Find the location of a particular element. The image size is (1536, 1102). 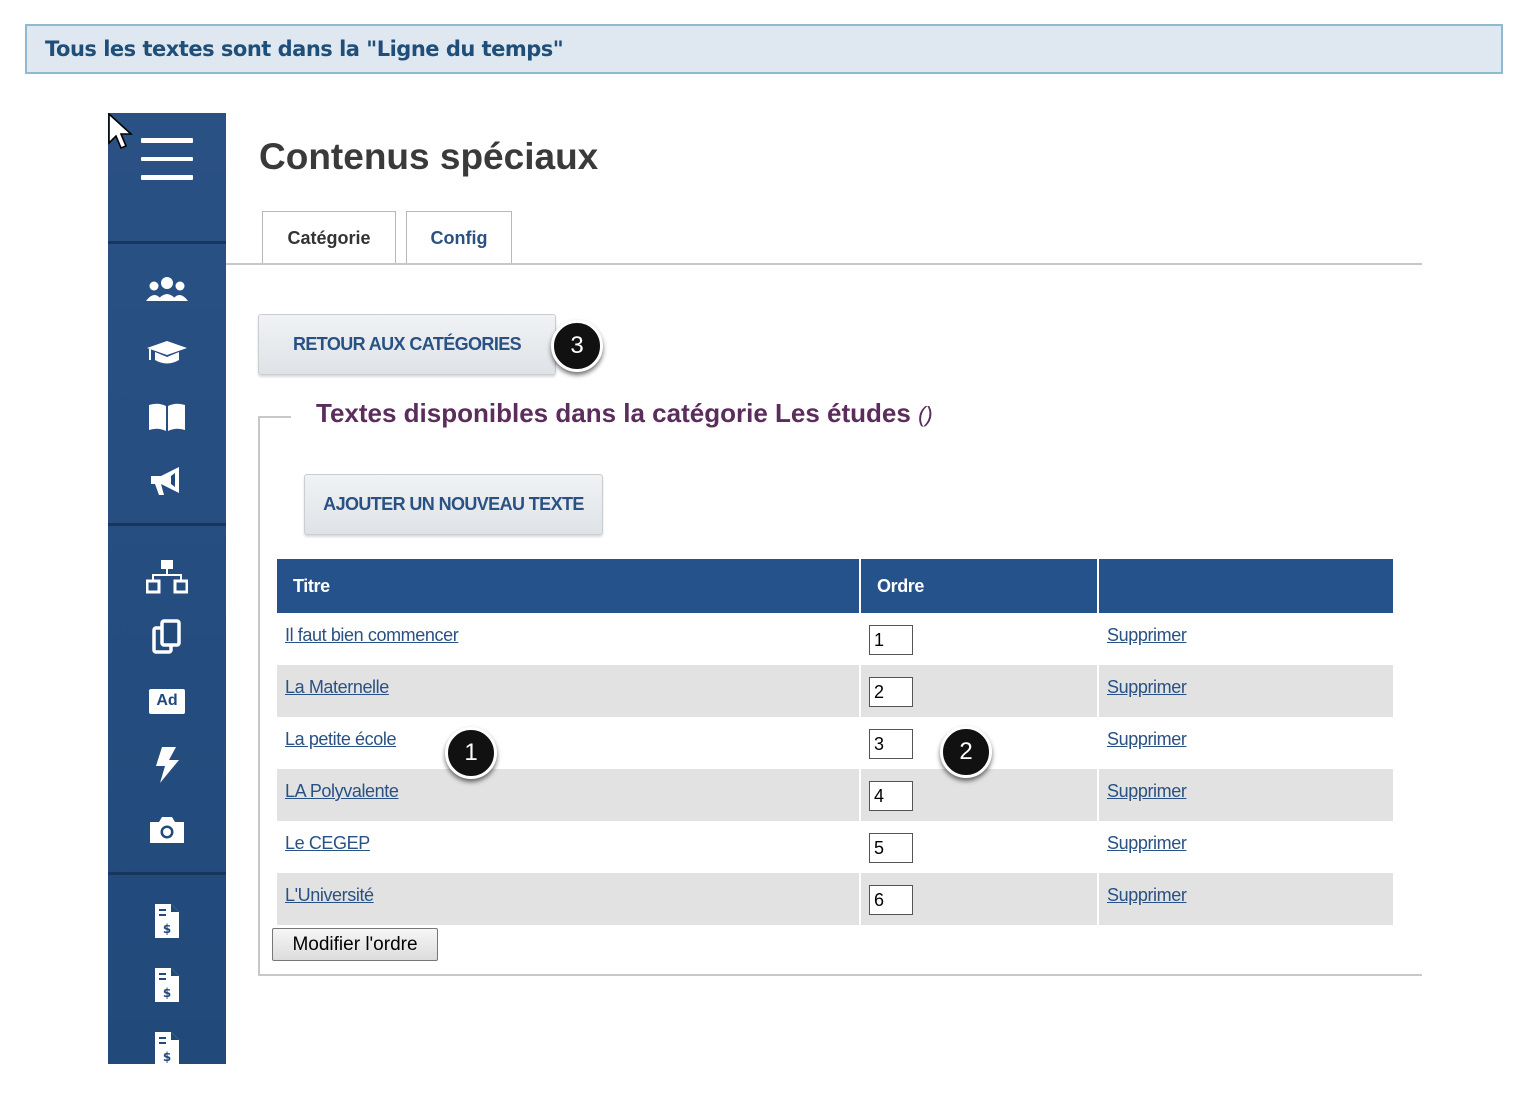

graduation-cap-icon is located at coordinates (167, 353).